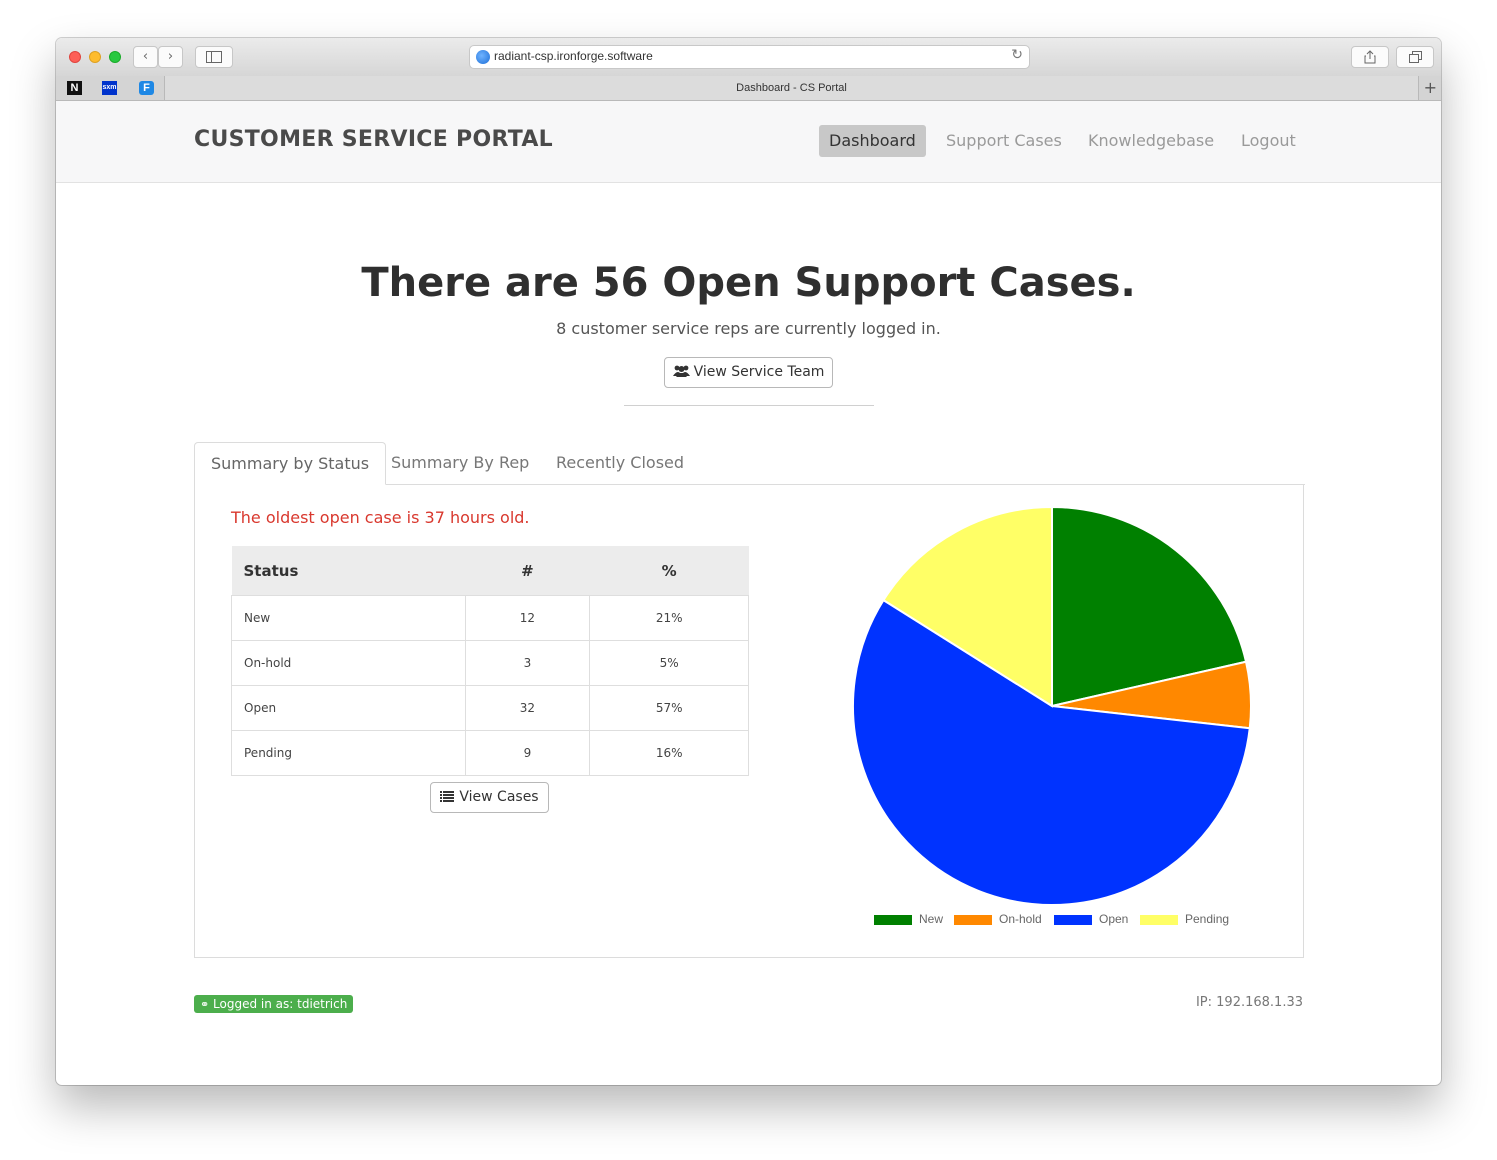 Image resolution: width=1497 pixels, height=1160 pixels. Describe the element at coordinates (348, 753) in the screenshot. I see `status-cell: Pending` at that location.